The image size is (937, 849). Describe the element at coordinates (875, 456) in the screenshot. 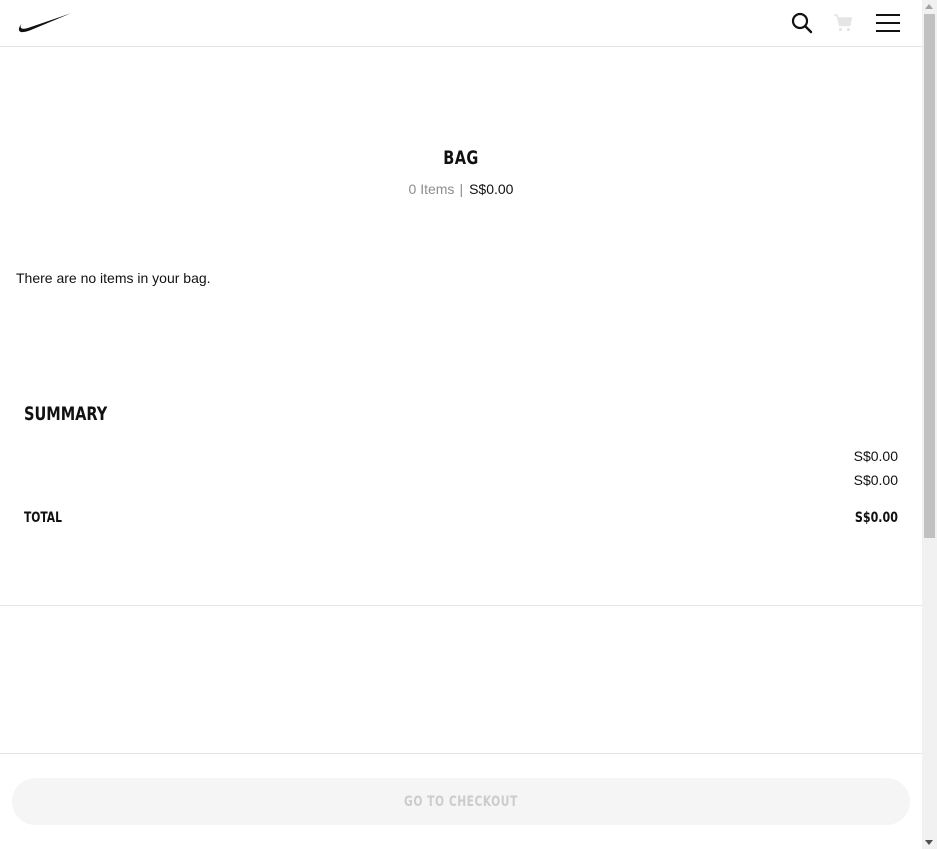

I see `summary-subtotal-value: S$0.00` at that location.